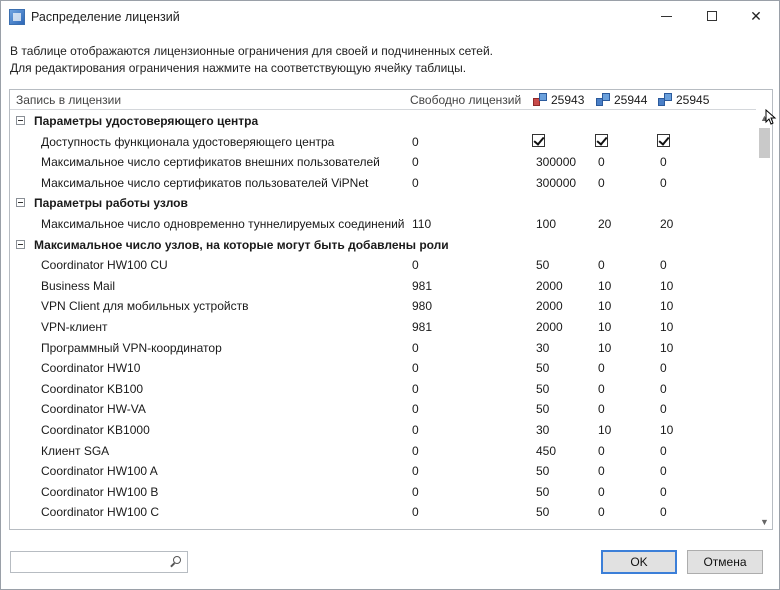 Image resolution: width=780 pixels, height=590 pixels. I want to click on table-row: Coordinator KB100 0 50 0 0, so click(383, 389).